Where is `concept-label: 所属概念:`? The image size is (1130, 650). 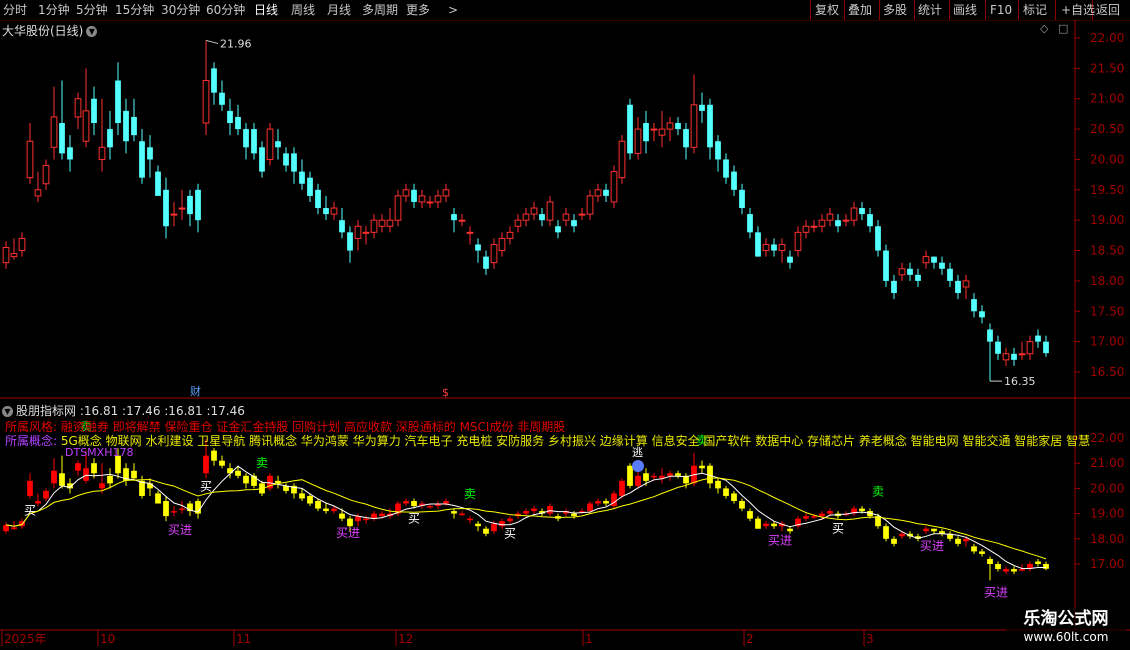 concept-label: 所属概念: is located at coordinates (31, 441).